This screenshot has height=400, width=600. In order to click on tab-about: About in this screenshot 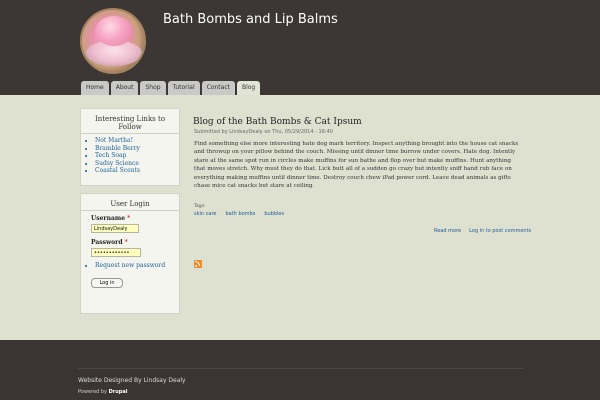, I will do `click(124, 88)`.